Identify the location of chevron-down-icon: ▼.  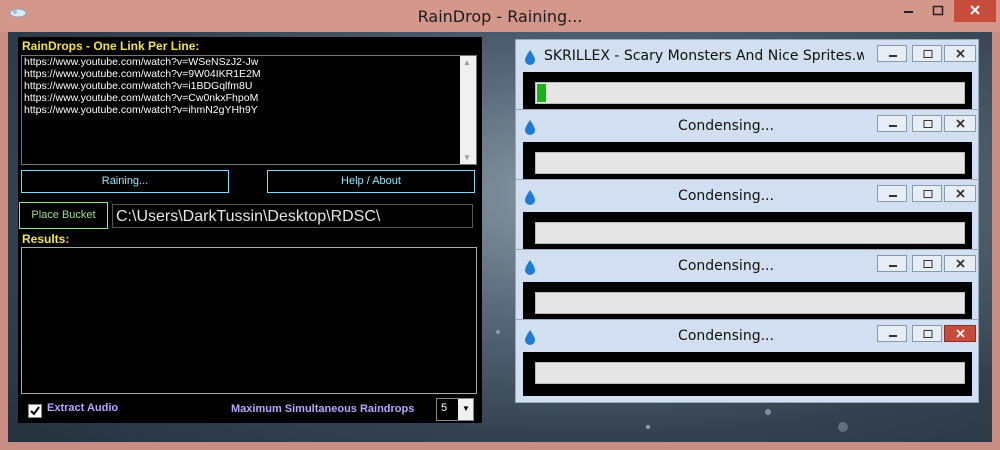
(465, 409).